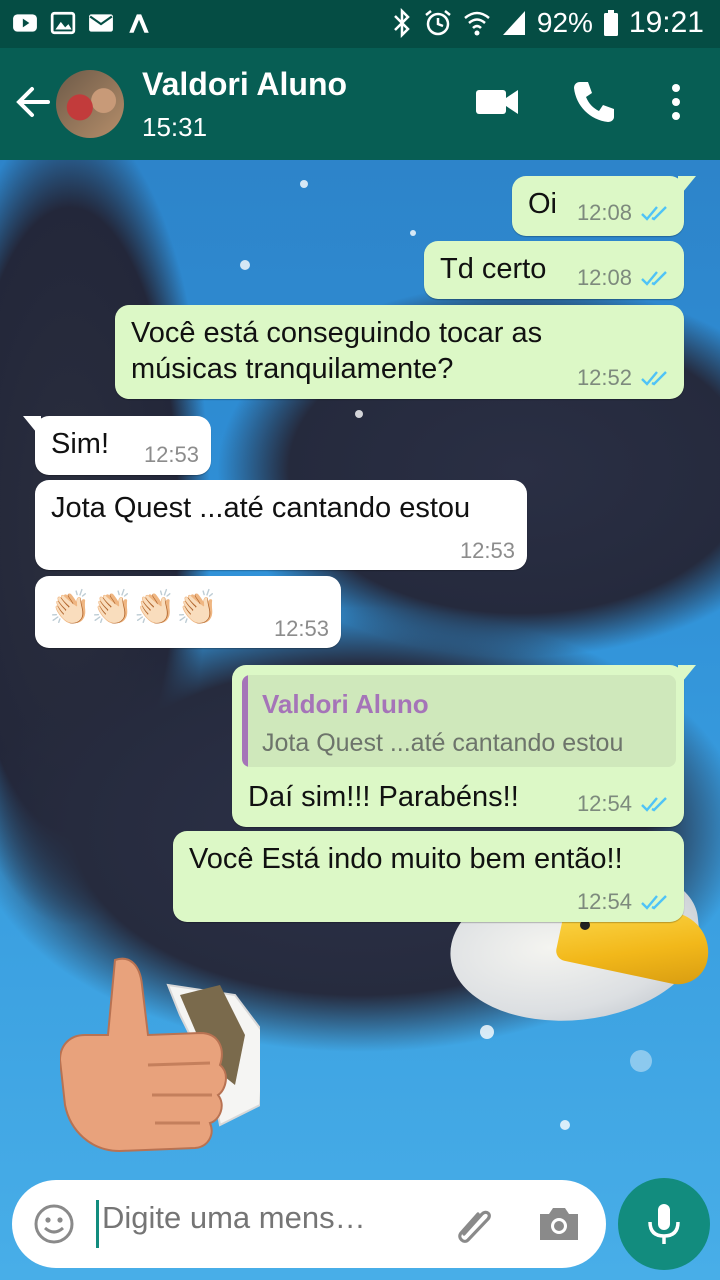 The image size is (720, 1280). Describe the element at coordinates (676, 102) in the screenshot. I see `more-vertical-icon` at that location.